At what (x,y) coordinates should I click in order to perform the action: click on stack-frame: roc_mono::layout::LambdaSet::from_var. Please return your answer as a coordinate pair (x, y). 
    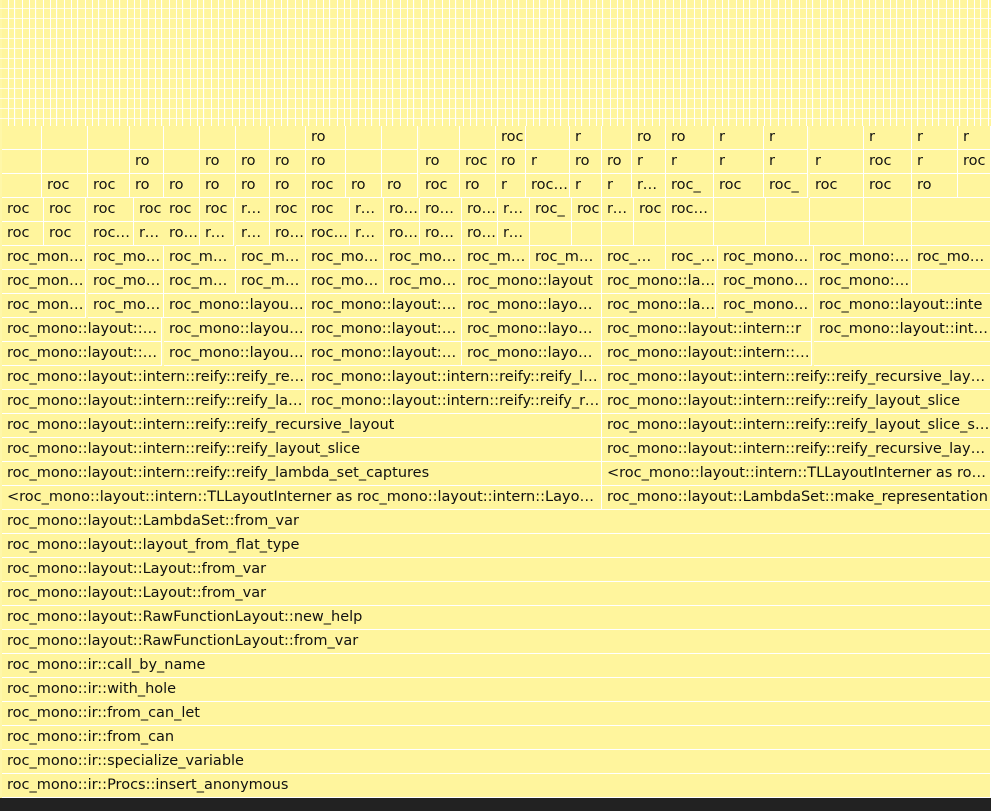
    Looking at the image, I should click on (496, 522).